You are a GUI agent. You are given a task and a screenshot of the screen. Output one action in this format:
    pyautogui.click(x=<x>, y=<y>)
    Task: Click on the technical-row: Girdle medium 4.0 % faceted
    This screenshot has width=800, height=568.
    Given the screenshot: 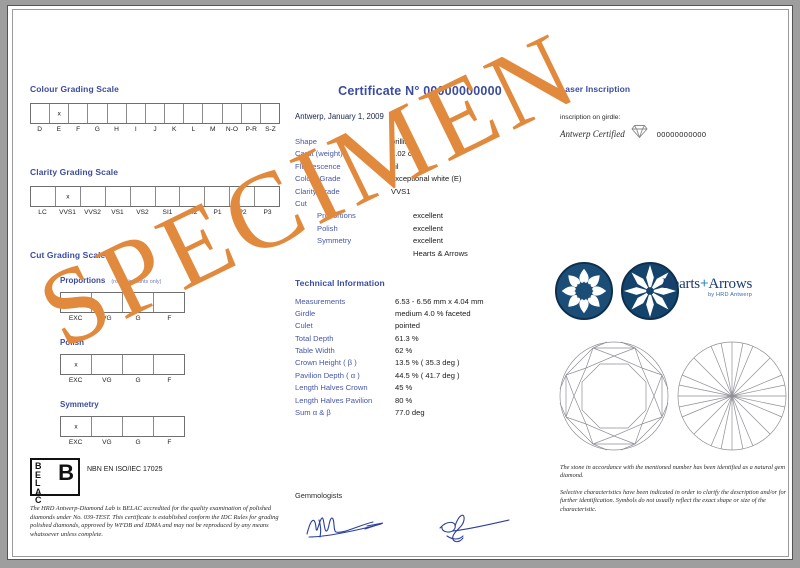 What is the action you would take?
    pyautogui.click(x=420, y=313)
    